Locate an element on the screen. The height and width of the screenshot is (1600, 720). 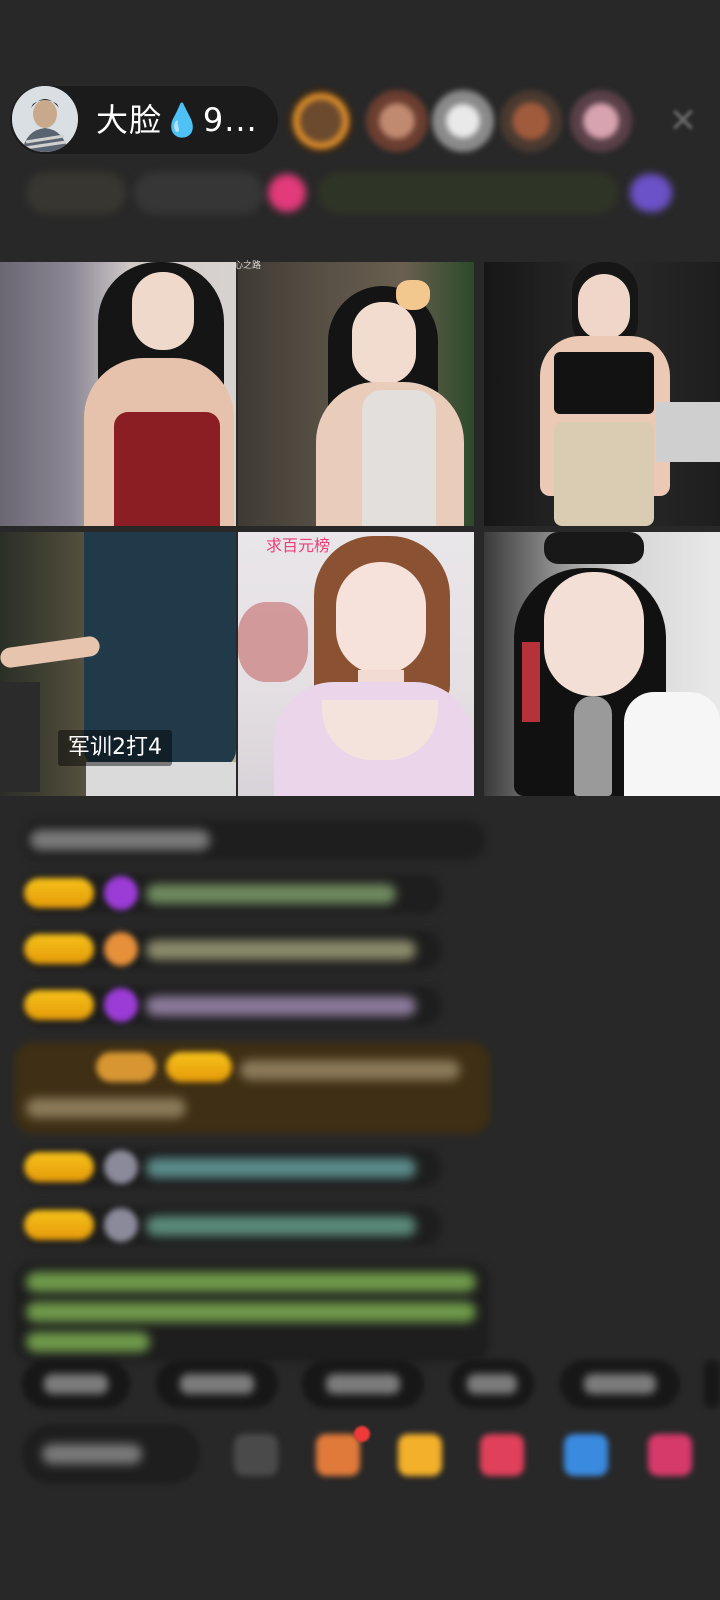
comment-input-placeholder is located at coordinates (92, 1454).